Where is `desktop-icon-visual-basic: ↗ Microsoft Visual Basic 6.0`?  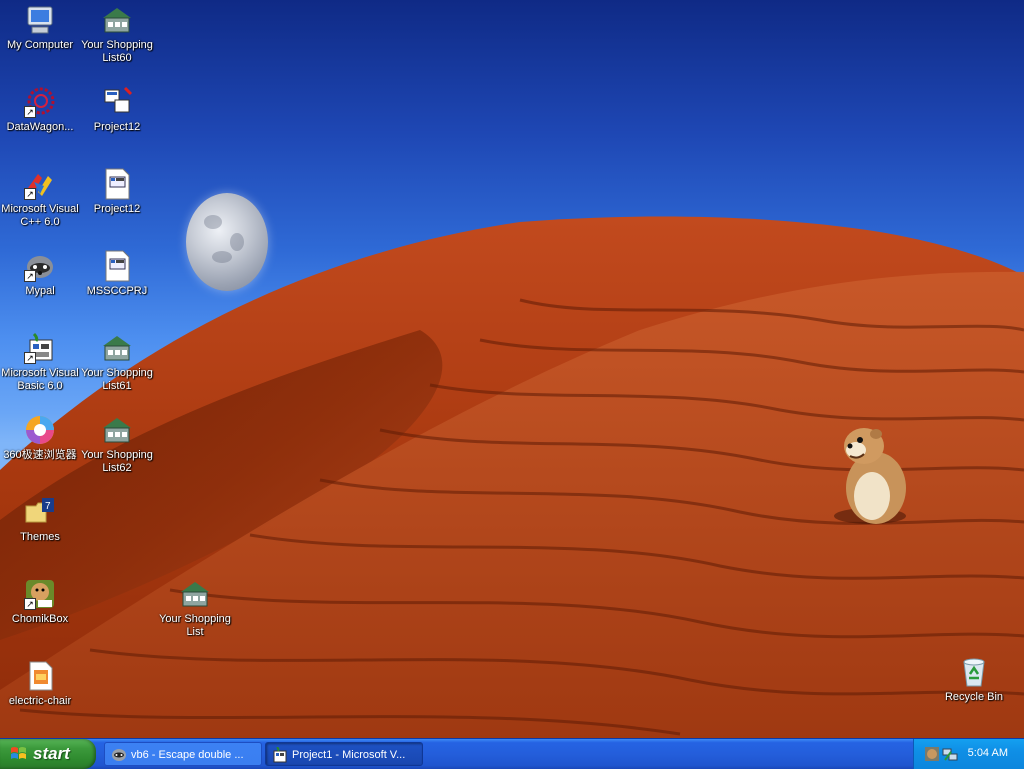
desktop-icon-visual-basic: ↗ Microsoft Visual Basic 6.0 is located at coordinates (40, 362).